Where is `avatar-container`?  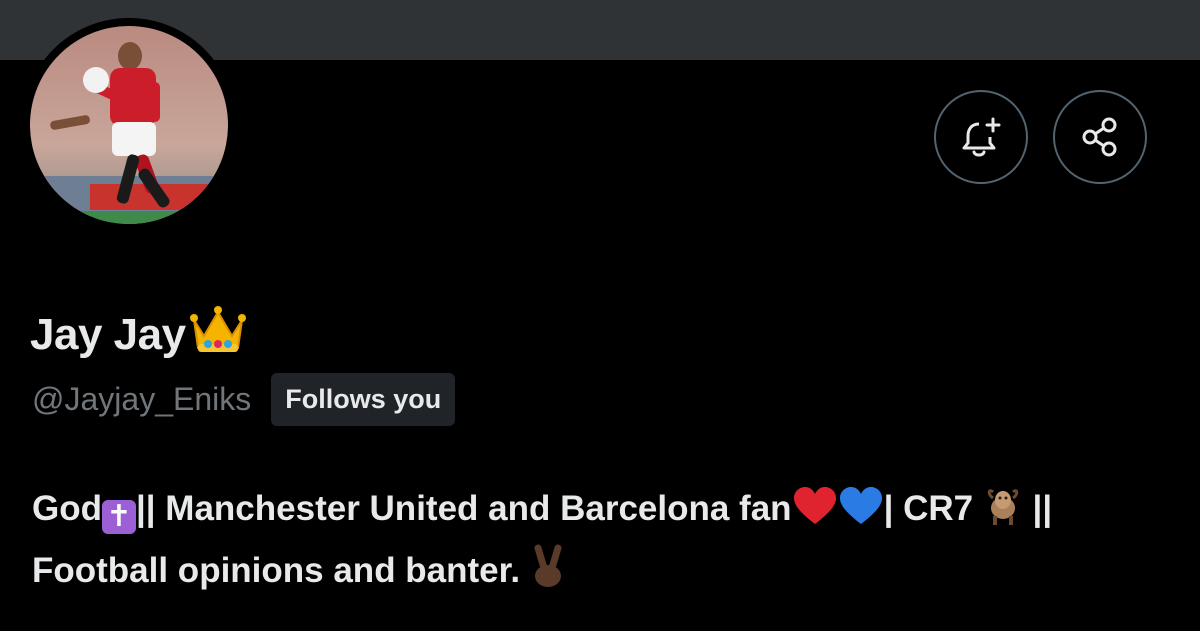 avatar-container is located at coordinates (129, 125).